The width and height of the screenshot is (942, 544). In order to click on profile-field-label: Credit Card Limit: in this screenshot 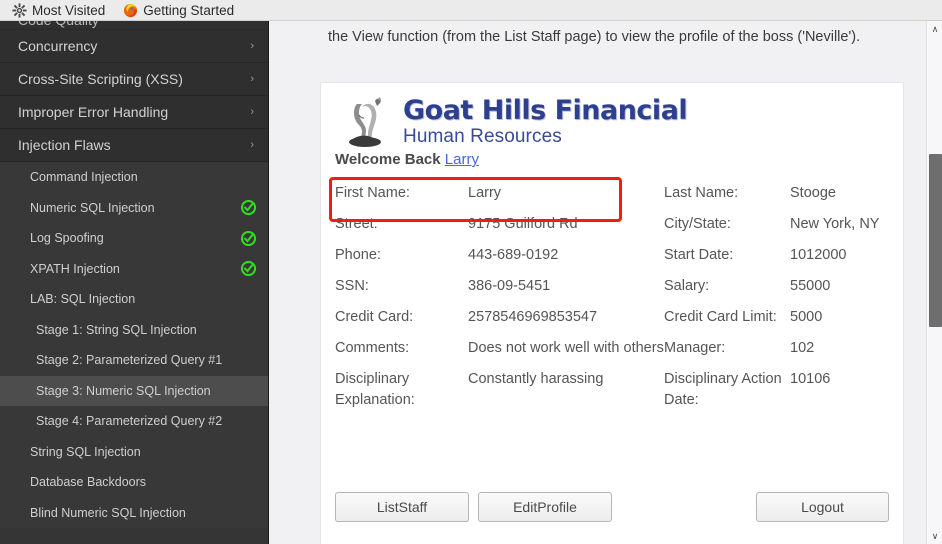, I will do `click(720, 317)`.